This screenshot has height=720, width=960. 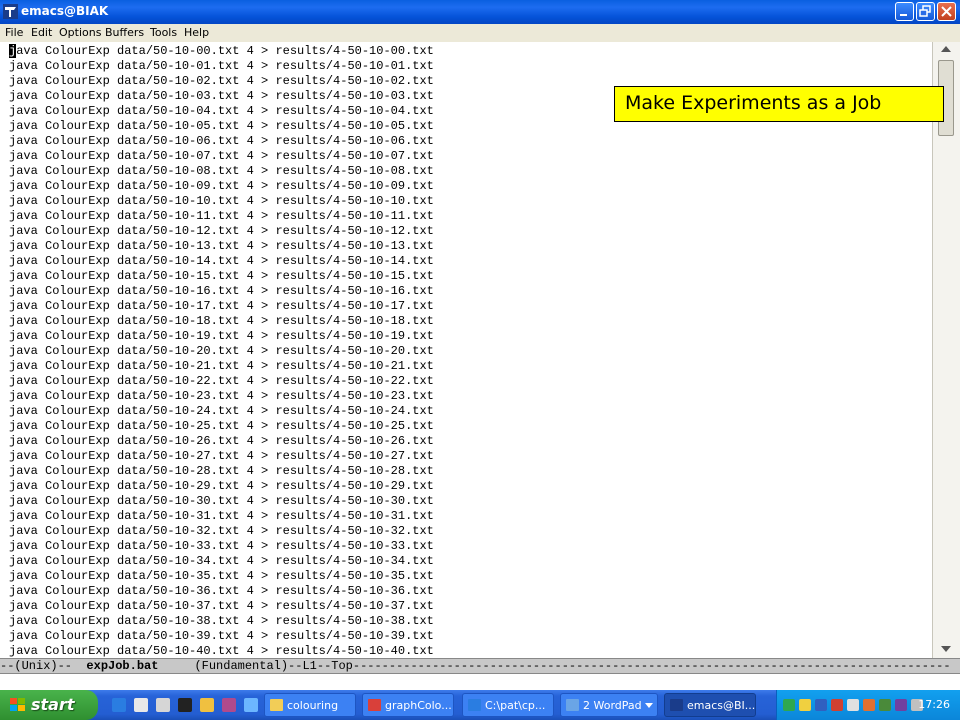 I want to click on start-button: start, so click(x=49, y=705).